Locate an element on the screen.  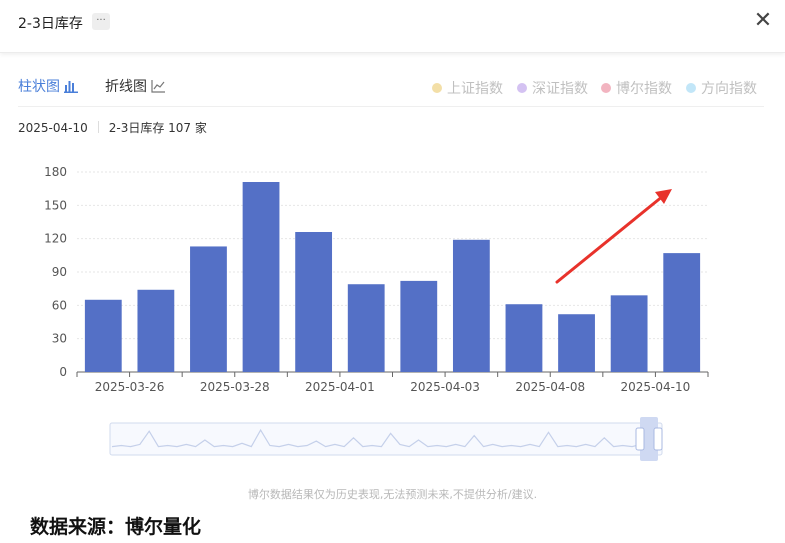
y-tick-label: 60 is located at coordinates (59, 305).